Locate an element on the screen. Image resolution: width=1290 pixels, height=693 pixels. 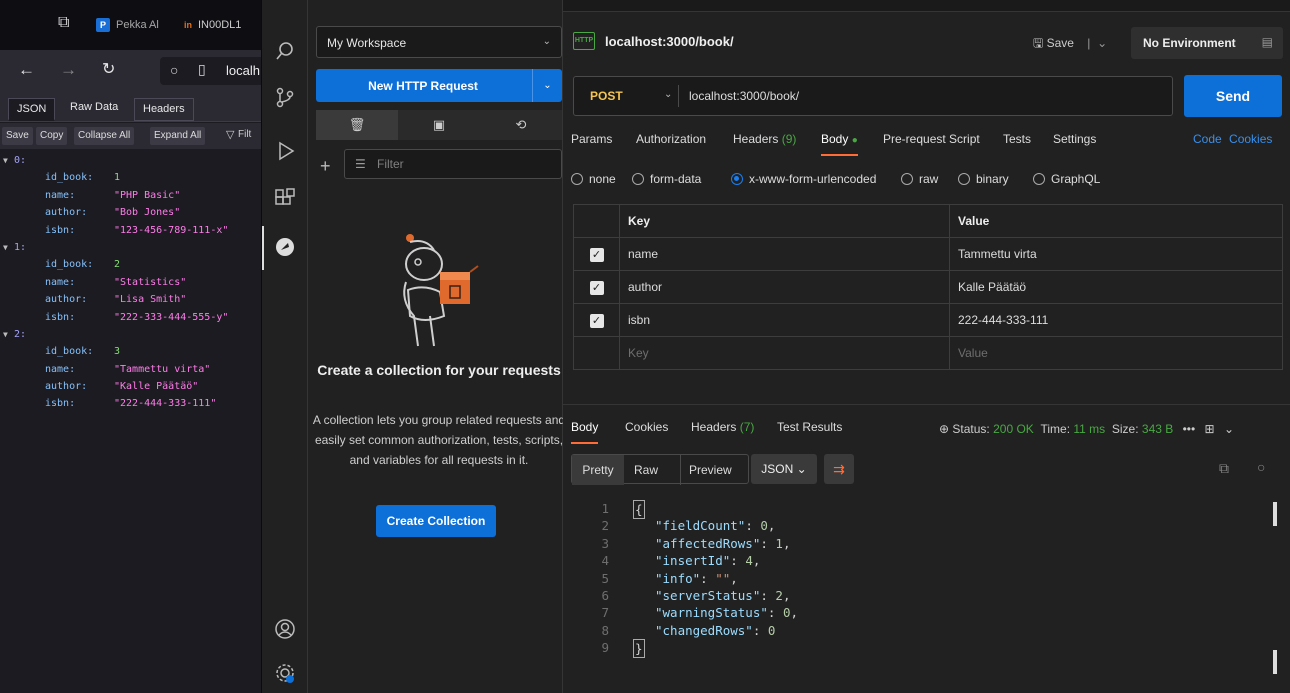
wrap-lines-icon: ⇉ is located at coordinates (839, 469).